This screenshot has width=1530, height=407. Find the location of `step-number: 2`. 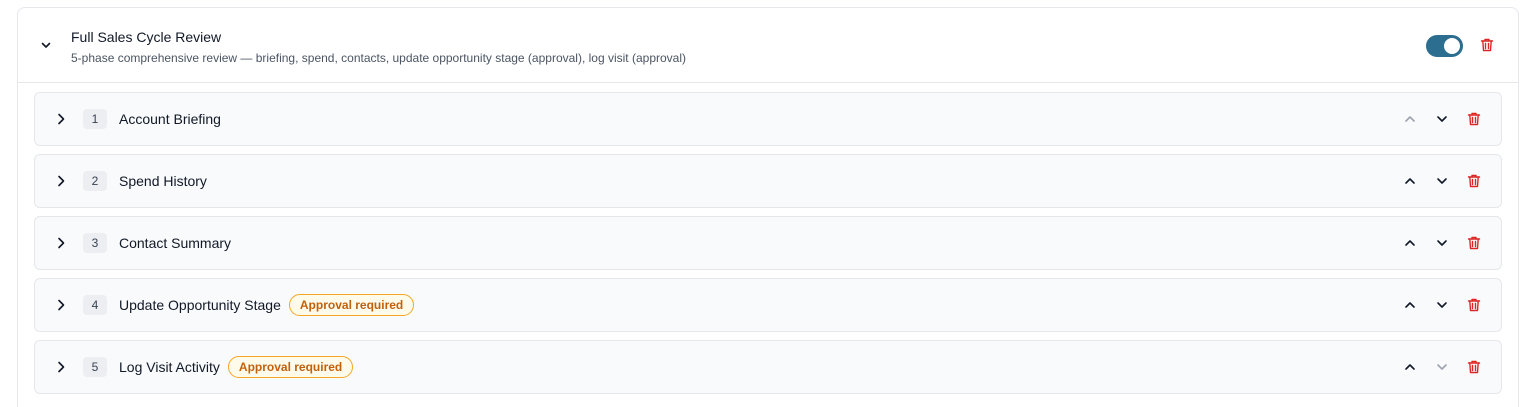

step-number: 2 is located at coordinates (95, 181).